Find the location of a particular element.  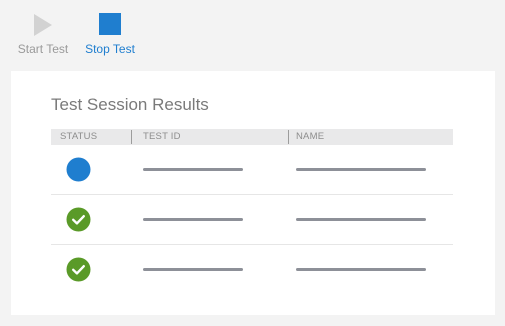

stop-icon is located at coordinates (110, 24).